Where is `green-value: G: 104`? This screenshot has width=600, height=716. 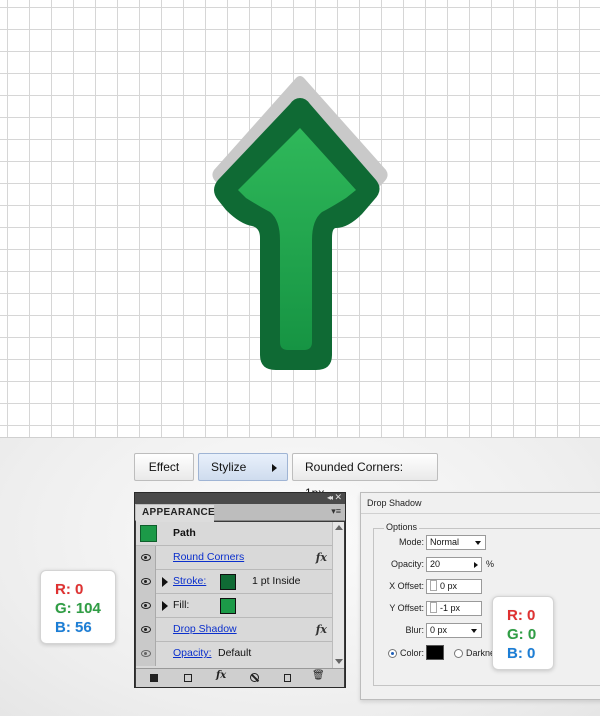 green-value: G: 104 is located at coordinates (78, 608).